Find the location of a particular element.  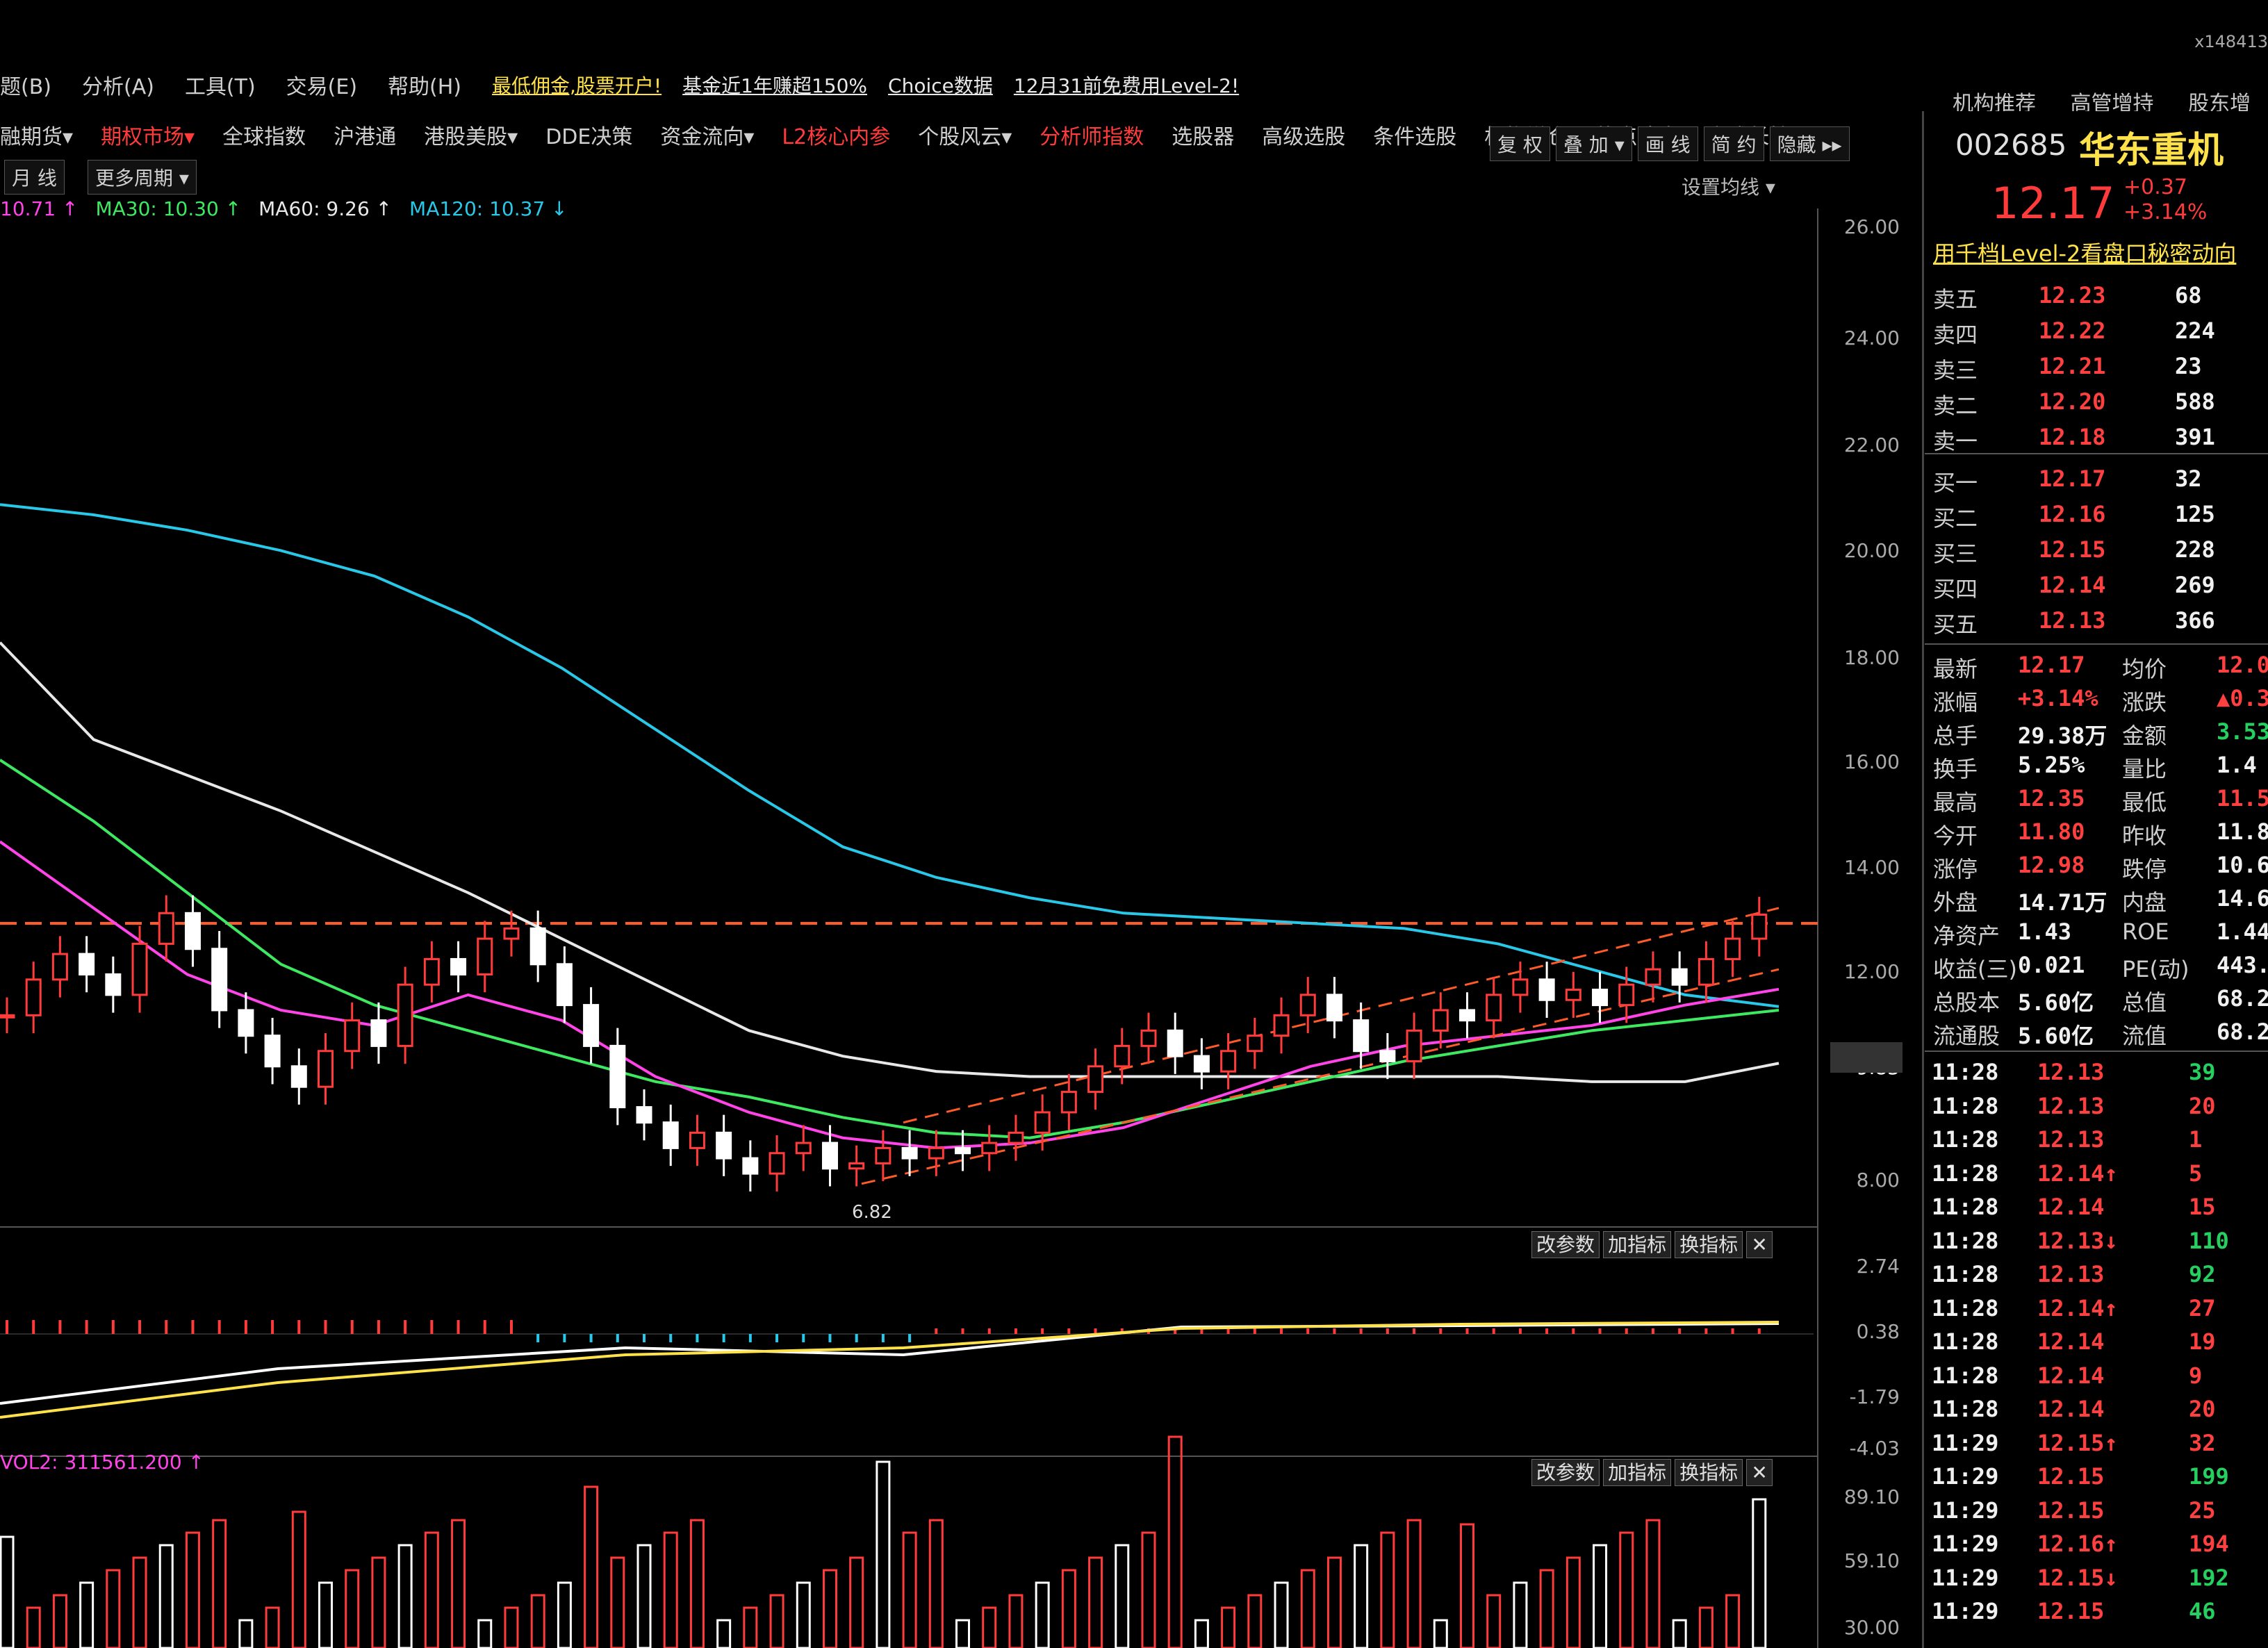

tick-volume: 20 is located at coordinates (2202, 1105).